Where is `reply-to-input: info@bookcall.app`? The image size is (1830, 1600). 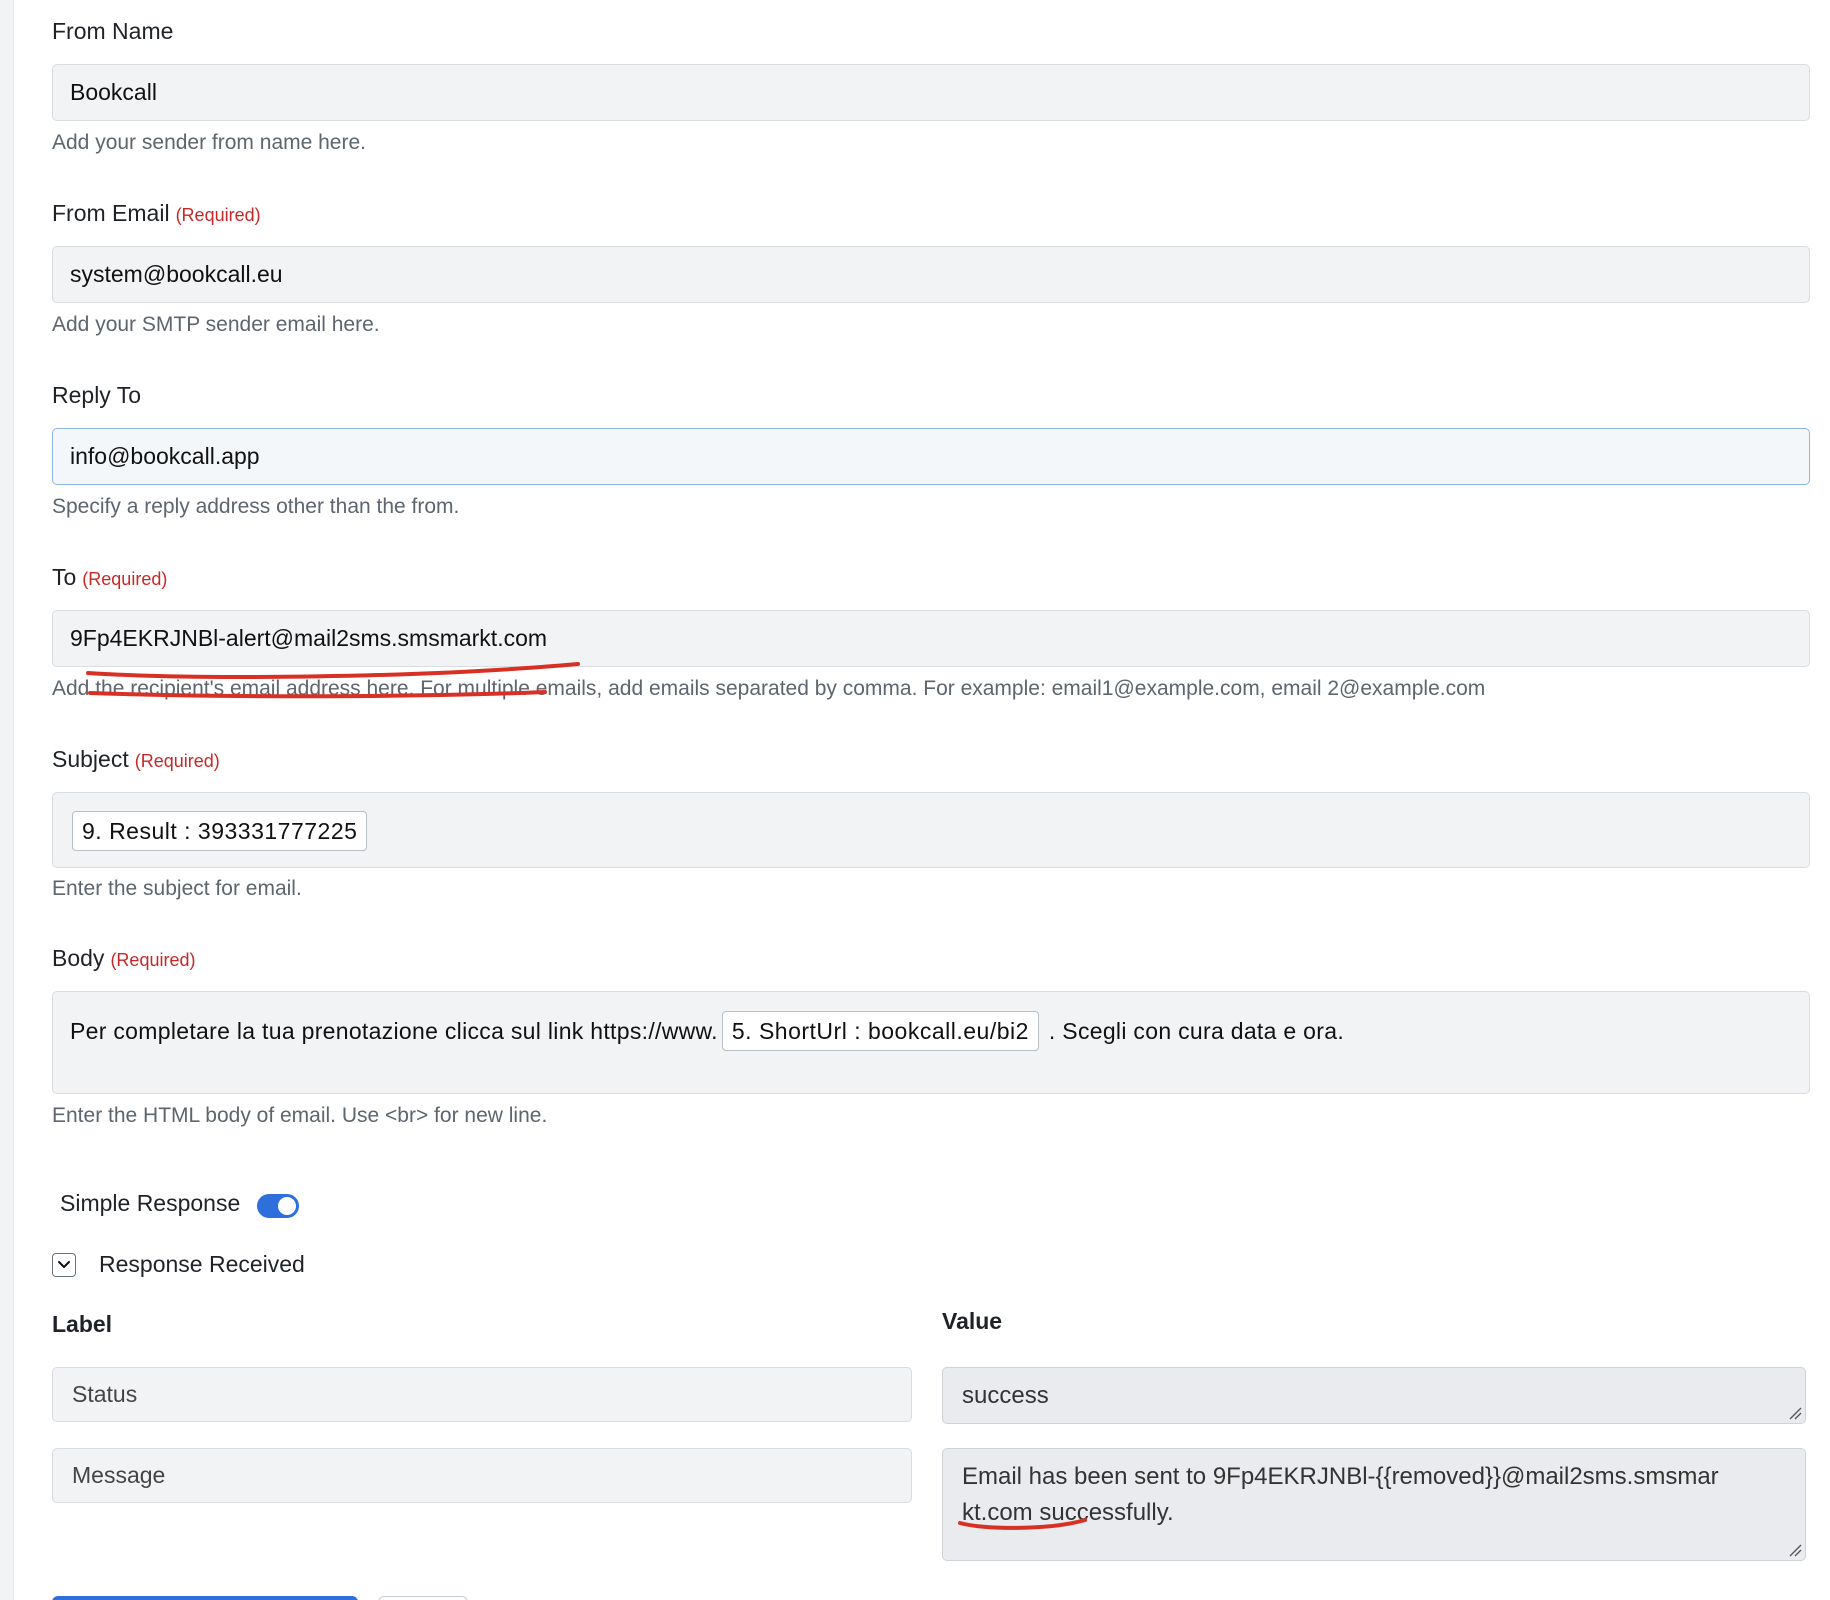
reply-to-input: info@bookcall.app is located at coordinates (931, 456).